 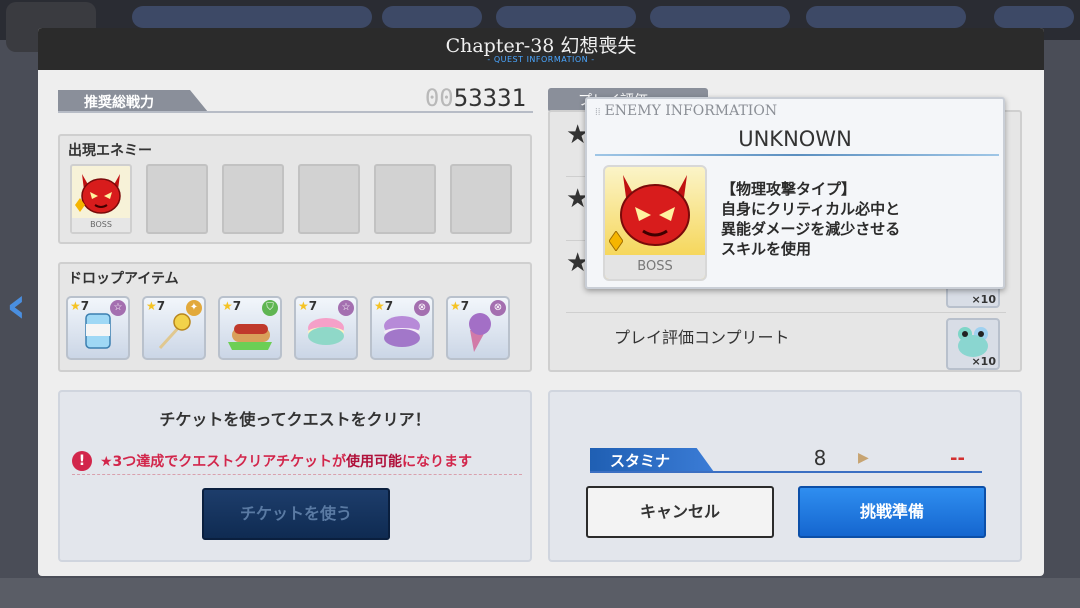 I want to click on challenge-prepare-button: 挑戦準備, so click(x=892, y=512).